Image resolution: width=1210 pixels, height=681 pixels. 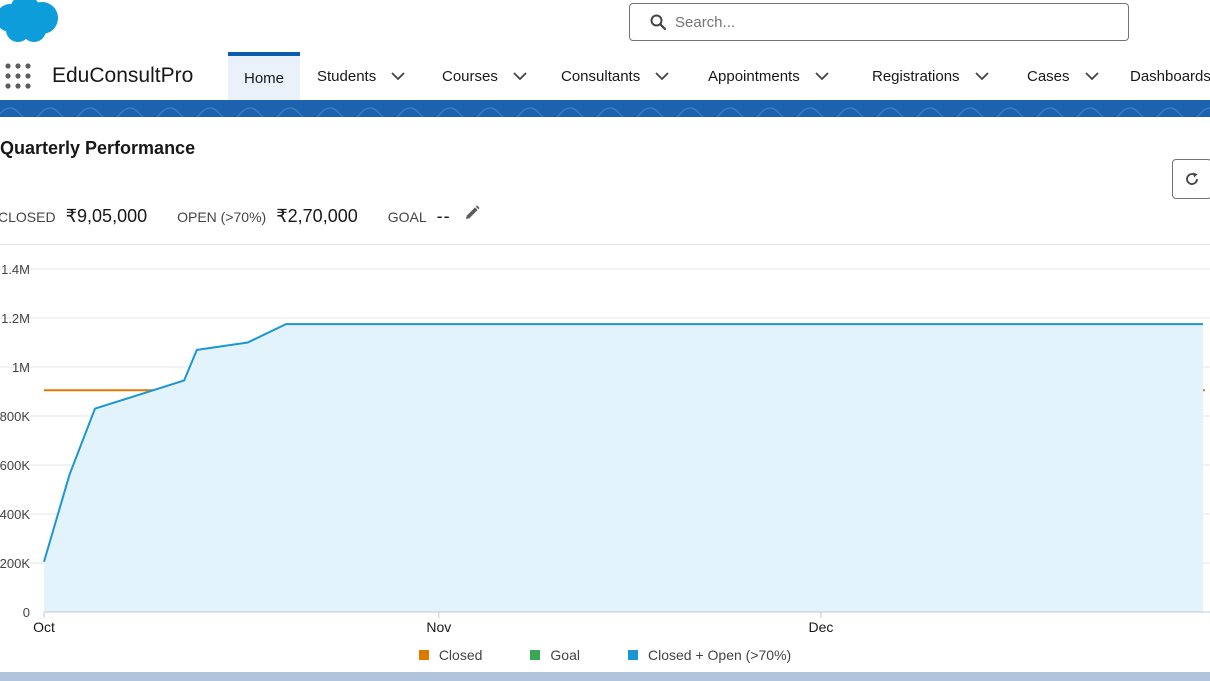 What do you see at coordinates (443, 216) in the screenshot?
I see `goal-value: --` at bounding box center [443, 216].